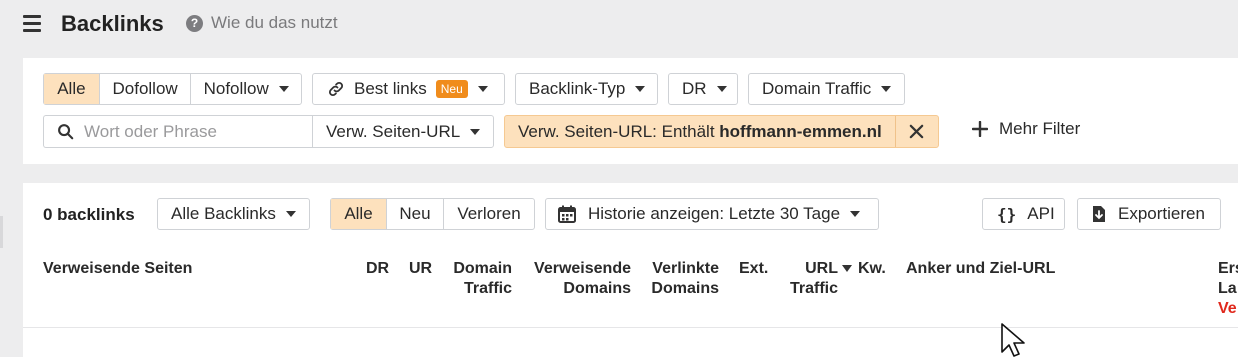 The width and height of the screenshot is (1238, 357). I want to click on history-dropdown: Historie anzeigen: Letzte 30 Tage, so click(712, 214).